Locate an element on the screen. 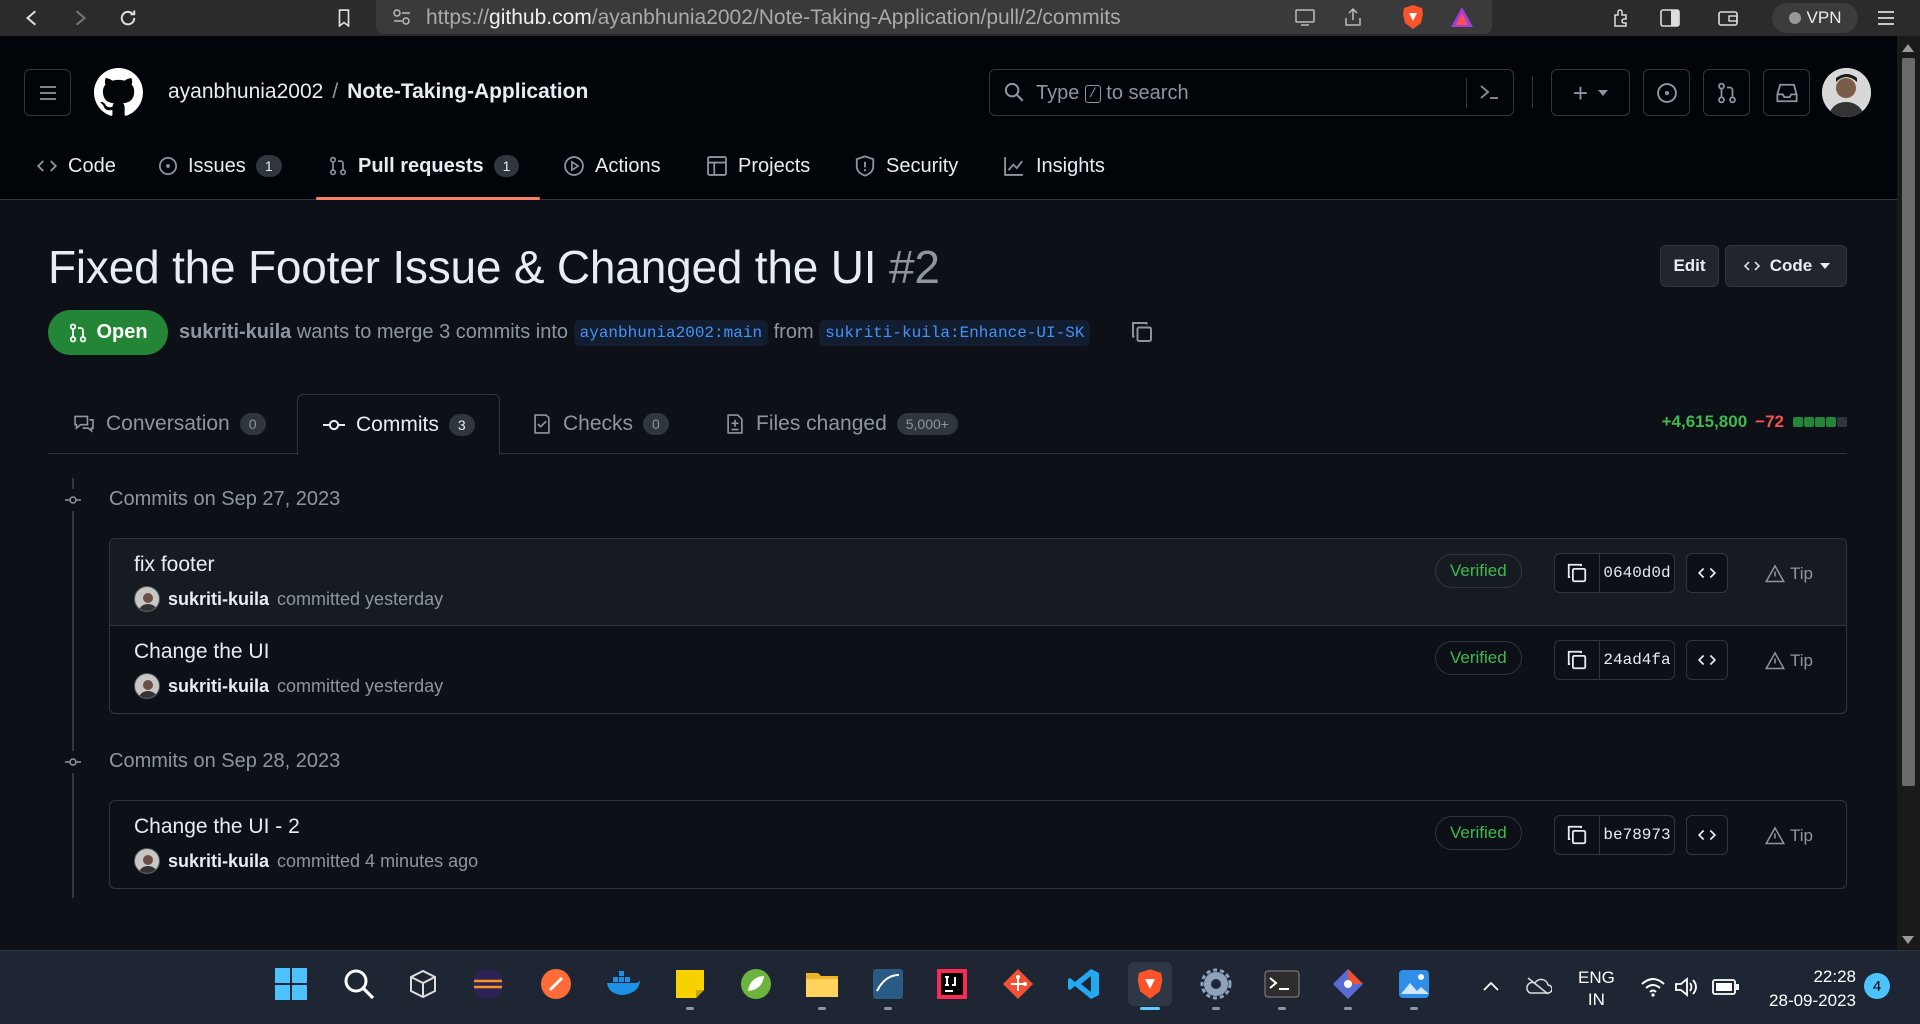 Image resolution: width=1920 pixels, height=1024 pixels. breadcrumb: ayanbhunia2002 / Note-Taking-Application is located at coordinates (378, 92).